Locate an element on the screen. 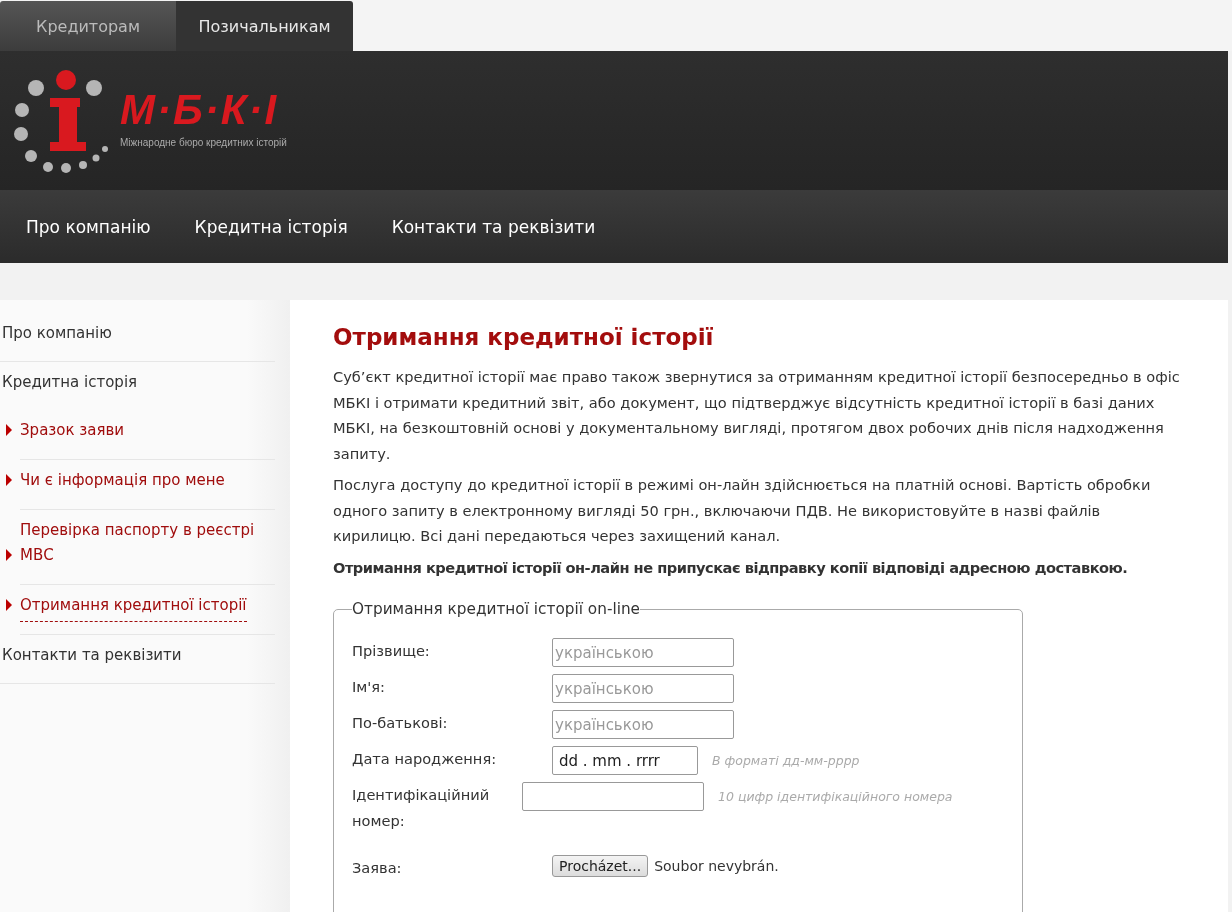  field-hint: В форматі дд-мм-рррр is located at coordinates (786, 761).